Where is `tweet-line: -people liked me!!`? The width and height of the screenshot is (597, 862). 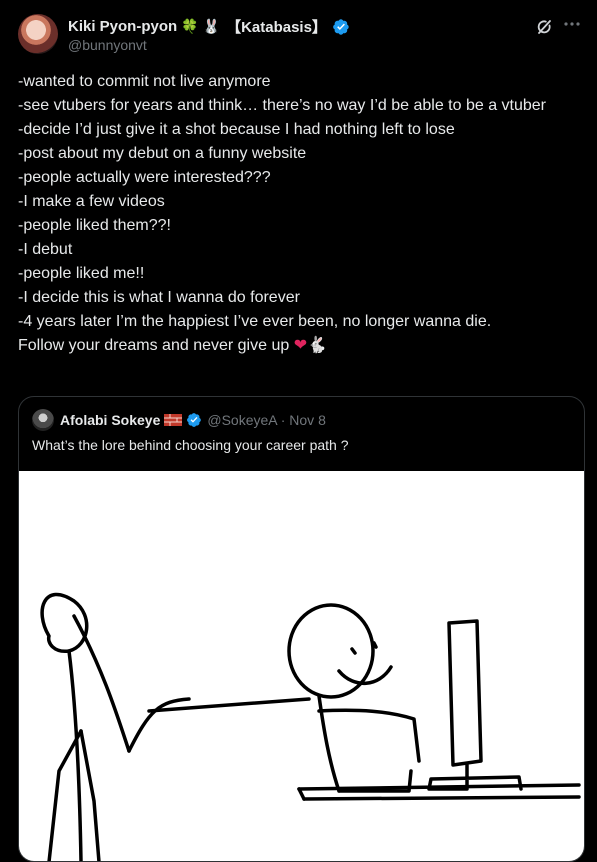 tweet-line: -people liked me!! is located at coordinates (81, 273).